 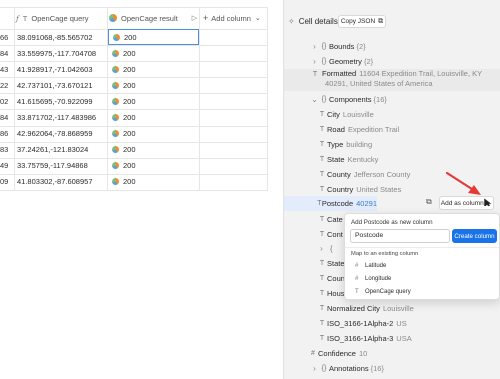 I want to click on table-row: 84 33.871702,-117.483986 200, so click(x=134, y=118).